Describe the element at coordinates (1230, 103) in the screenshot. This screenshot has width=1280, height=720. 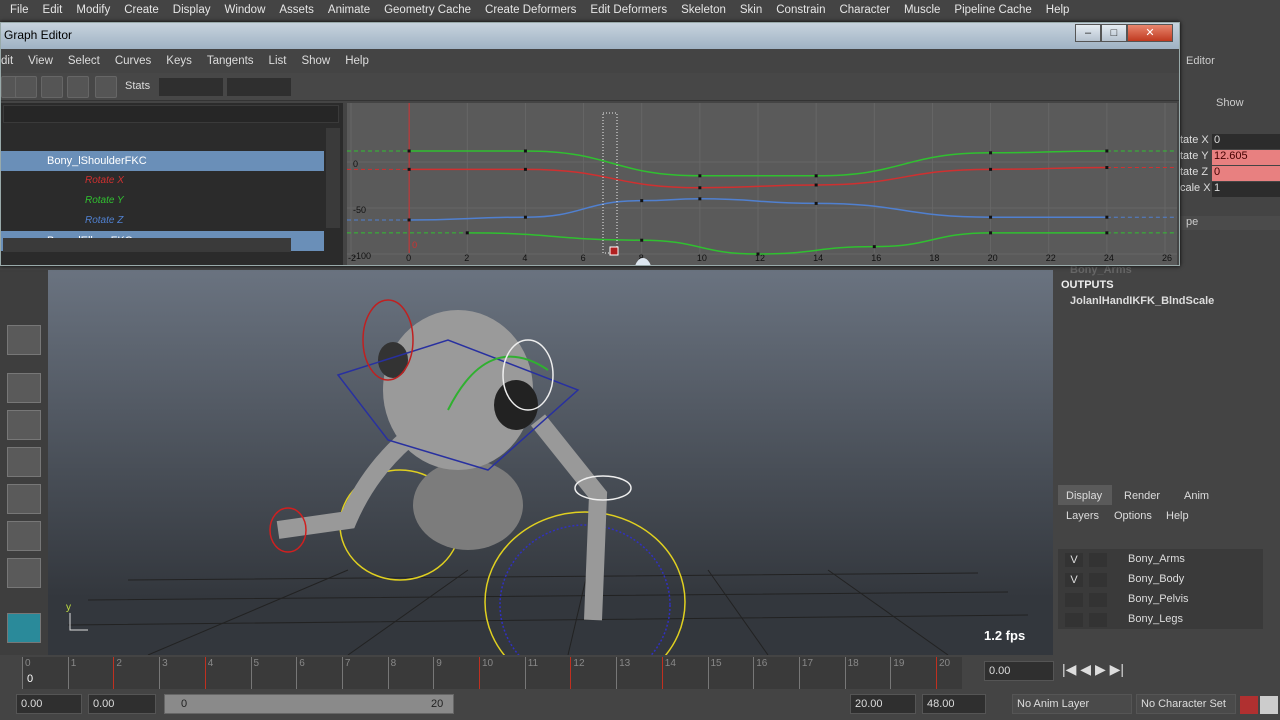
I see `show-menu: Show` at that location.